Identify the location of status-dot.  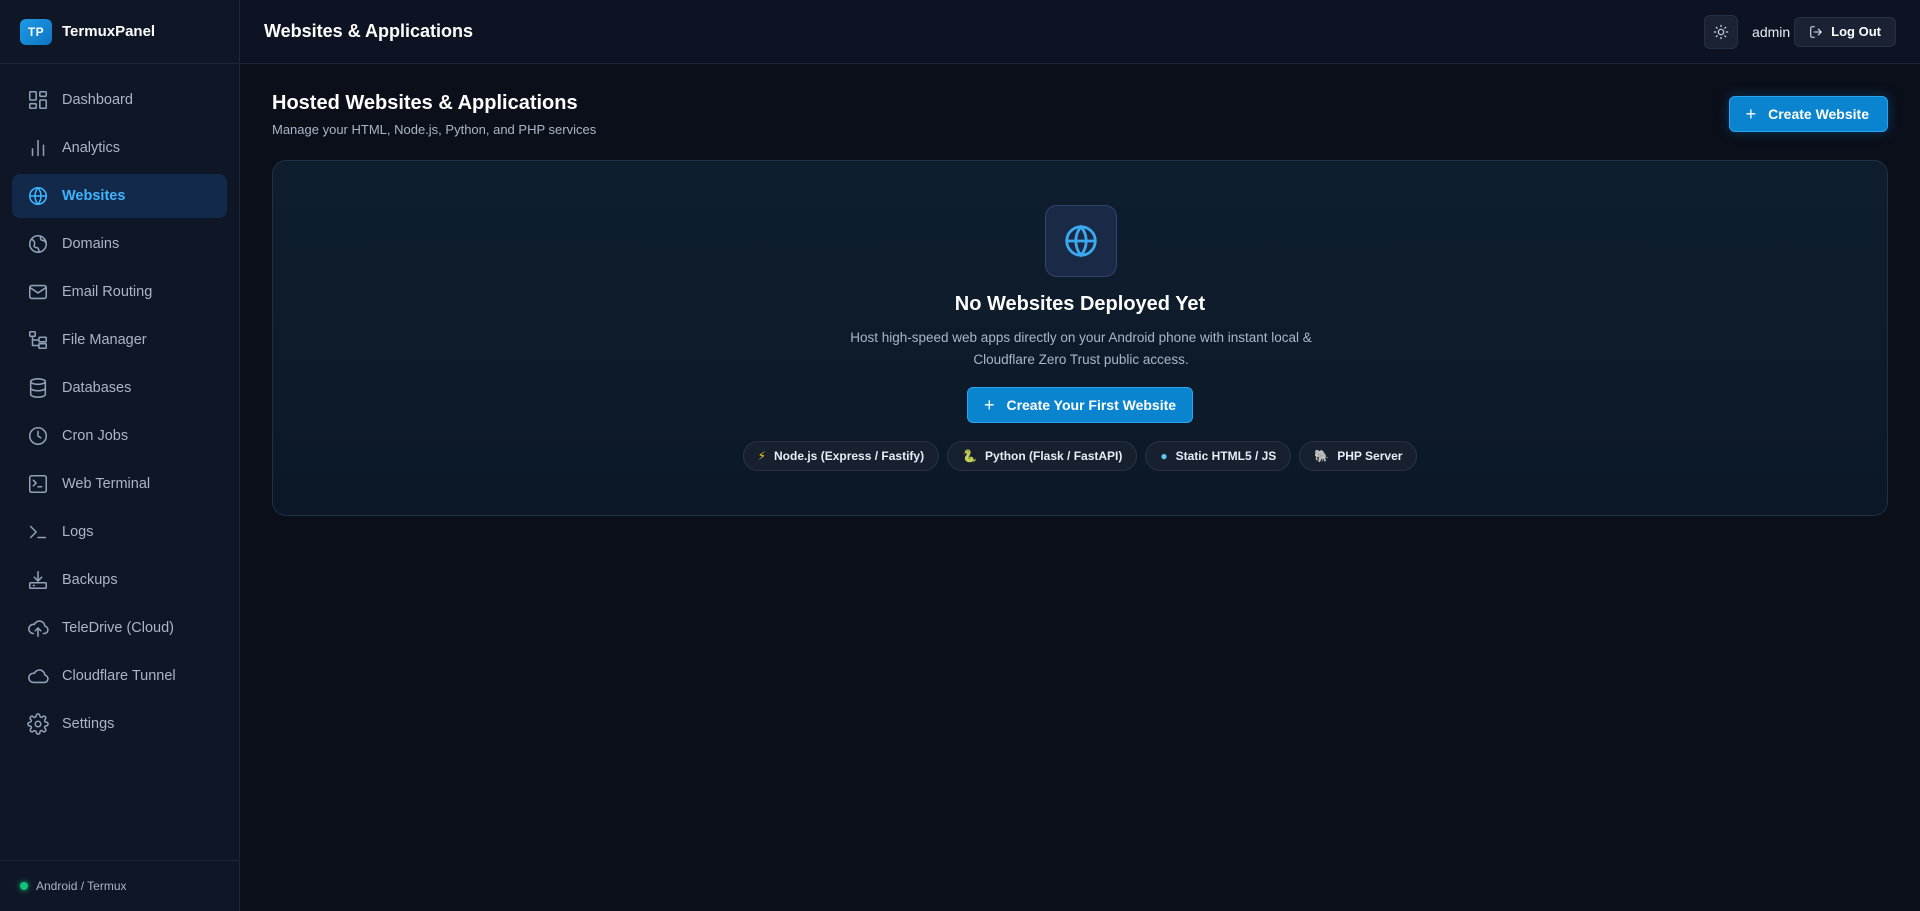
(24, 886).